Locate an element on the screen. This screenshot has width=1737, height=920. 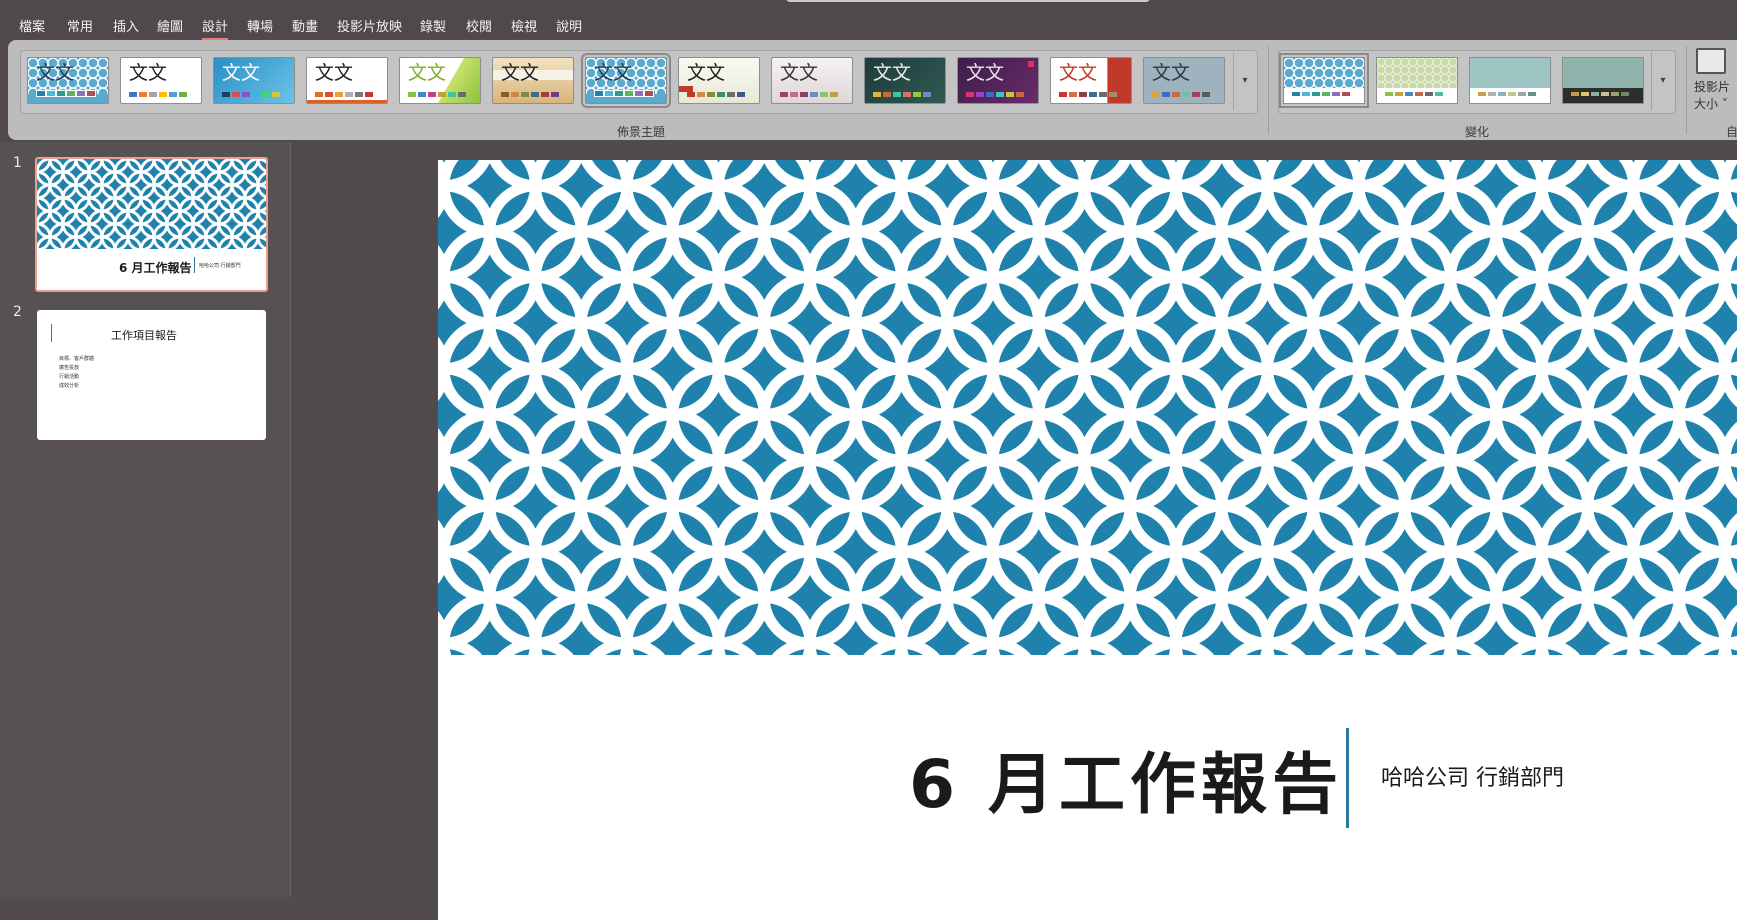
theme-thumb-blue: 文文 is located at coordinates (254, 80).